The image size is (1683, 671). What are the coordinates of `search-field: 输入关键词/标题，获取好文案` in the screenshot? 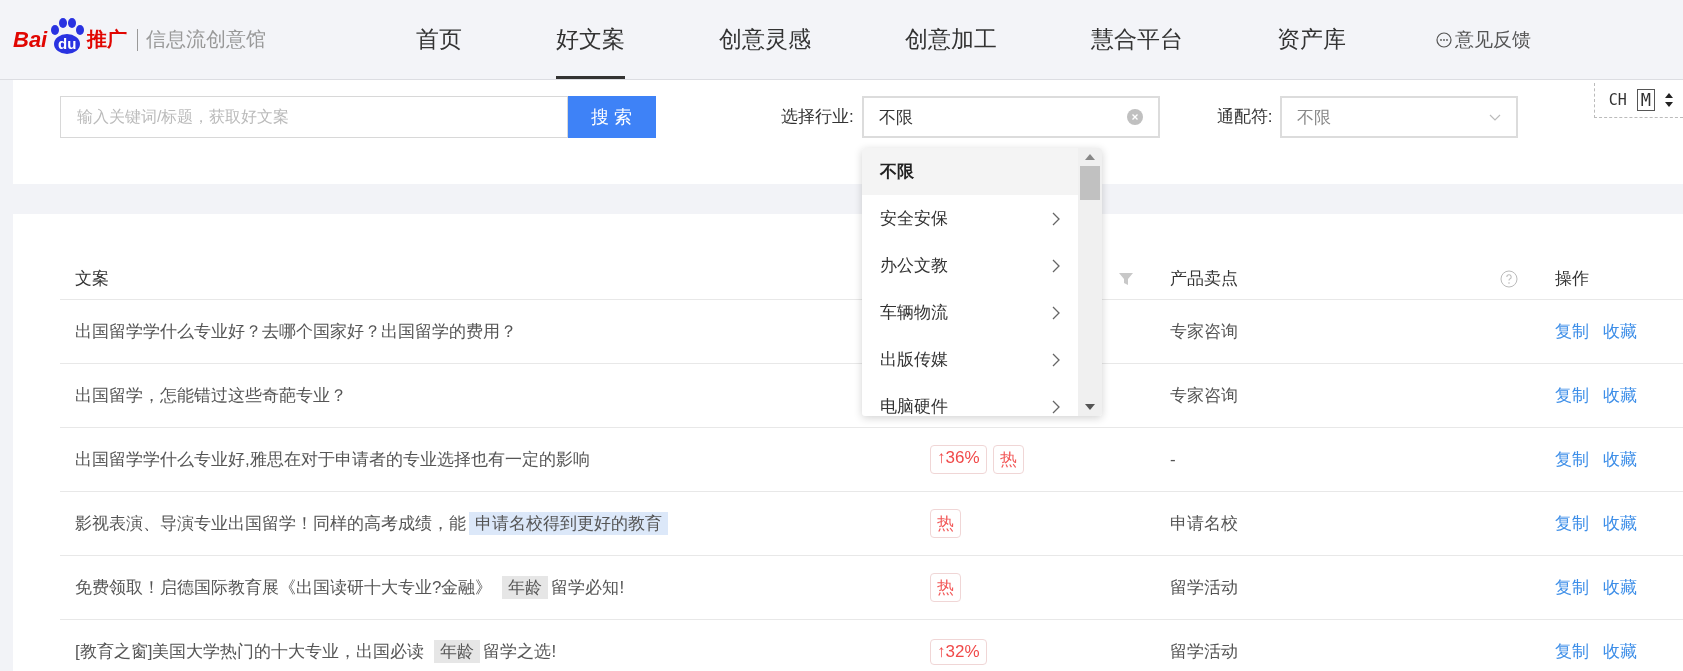 It's located at (314, 117).